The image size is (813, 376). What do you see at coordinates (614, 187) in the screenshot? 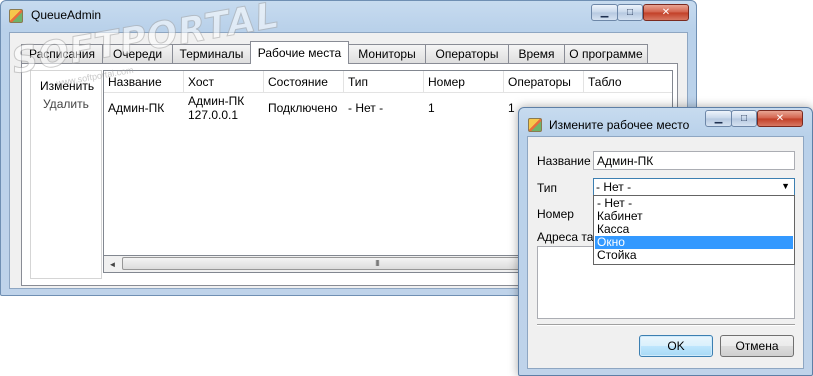
I see `type-select-value: - Нет -` at bounding box center [614, 187].